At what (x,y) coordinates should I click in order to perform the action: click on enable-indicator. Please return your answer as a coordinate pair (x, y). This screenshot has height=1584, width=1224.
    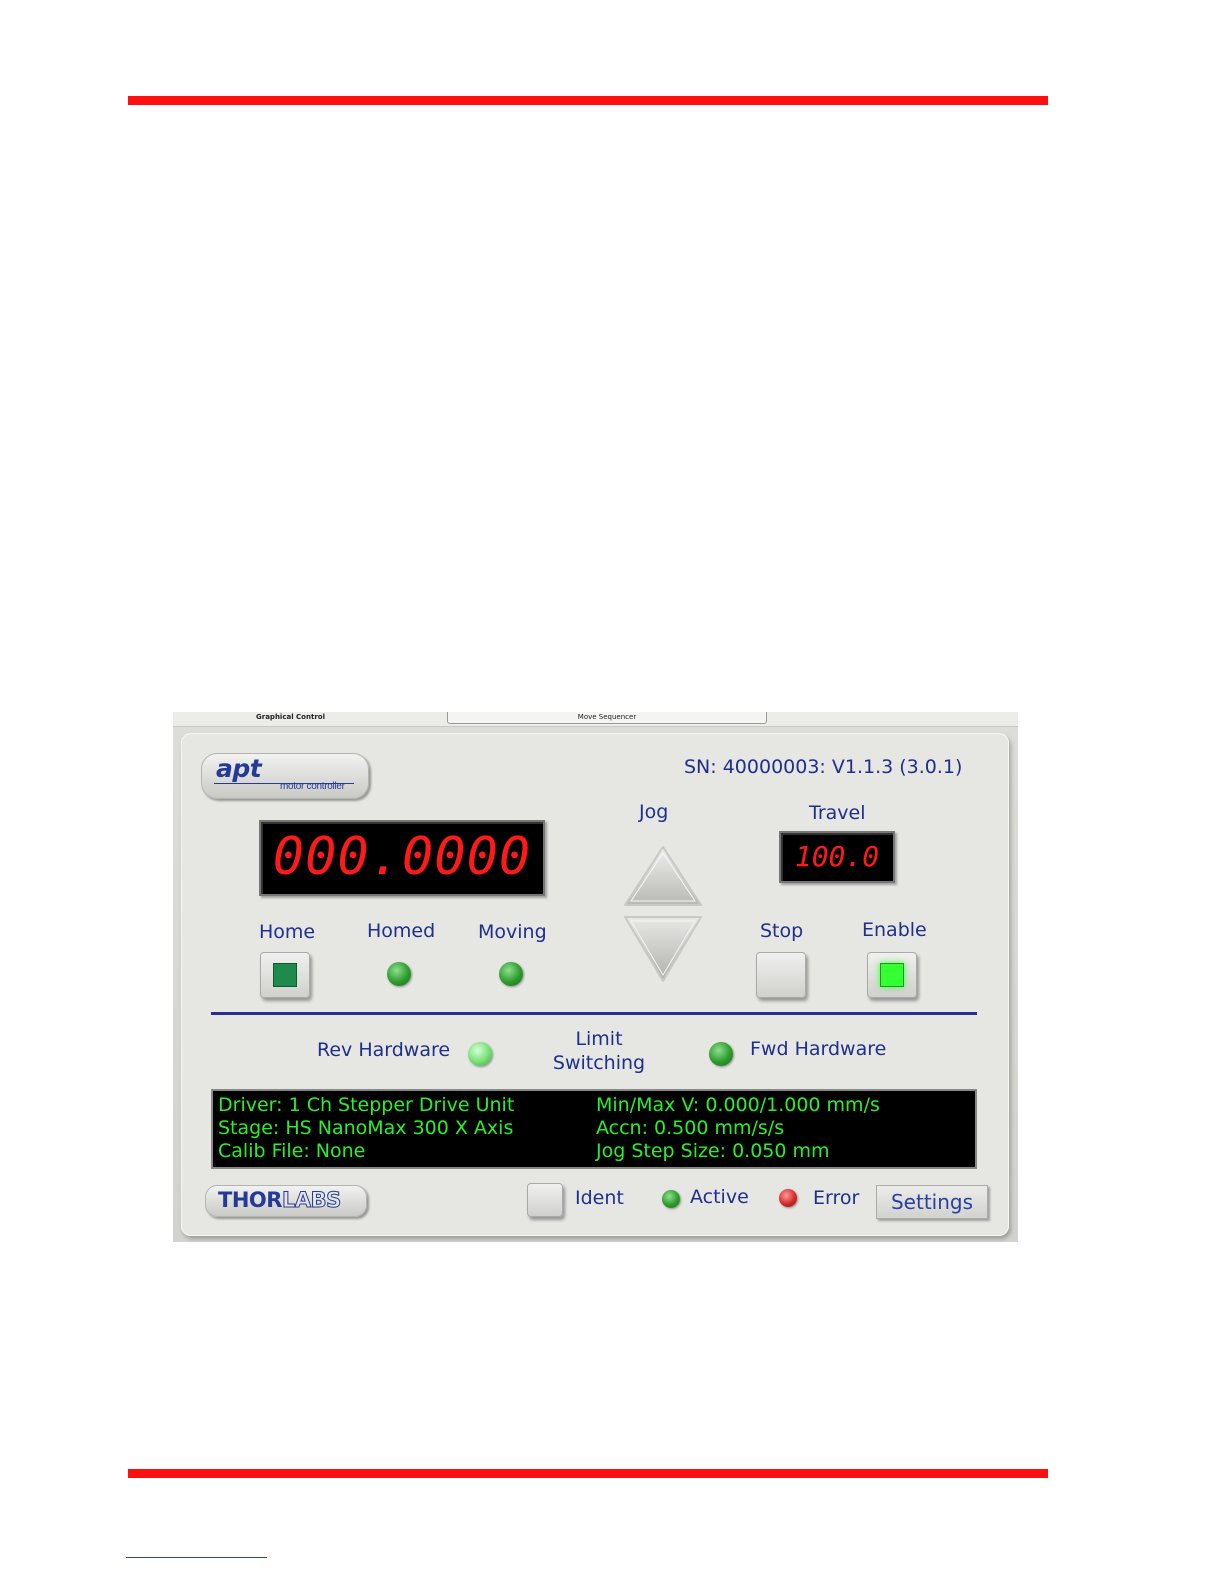
    Looking at the image, I should click on (892, 975).